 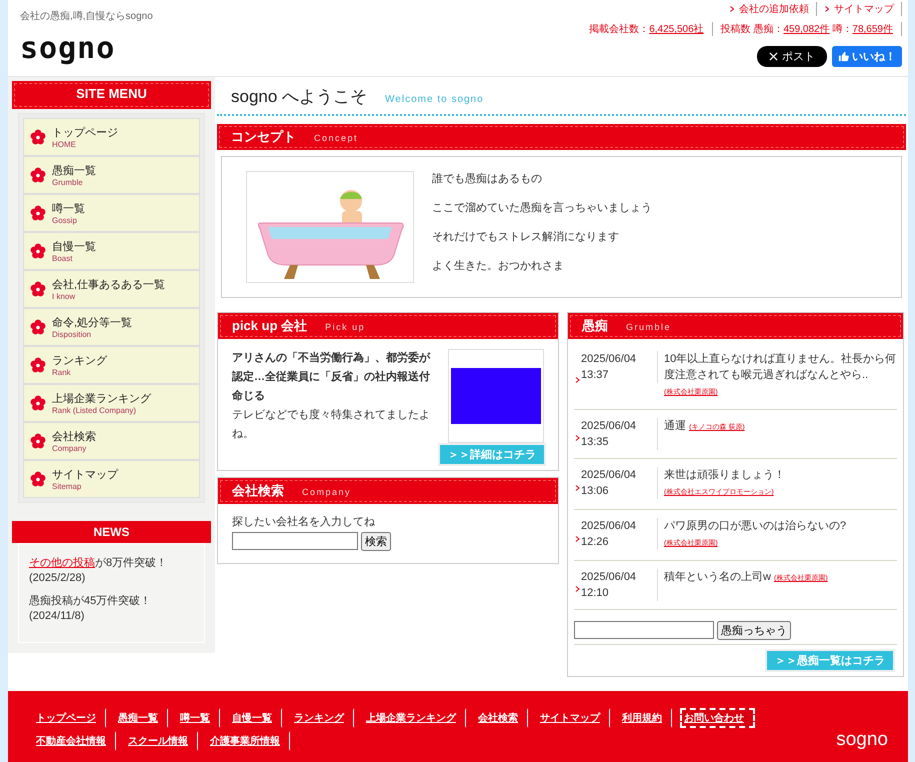 What do you see at coordinates (98, 571) in the screenshot?
I see `news-item: その他の投稿が8万件突破！ (2025/2/28)` at bounding box center [98, 571].